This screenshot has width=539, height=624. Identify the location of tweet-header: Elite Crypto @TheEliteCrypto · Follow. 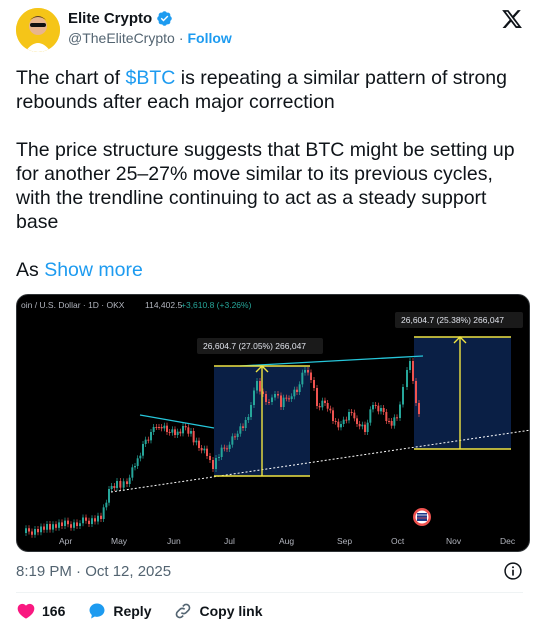
(269, 30).